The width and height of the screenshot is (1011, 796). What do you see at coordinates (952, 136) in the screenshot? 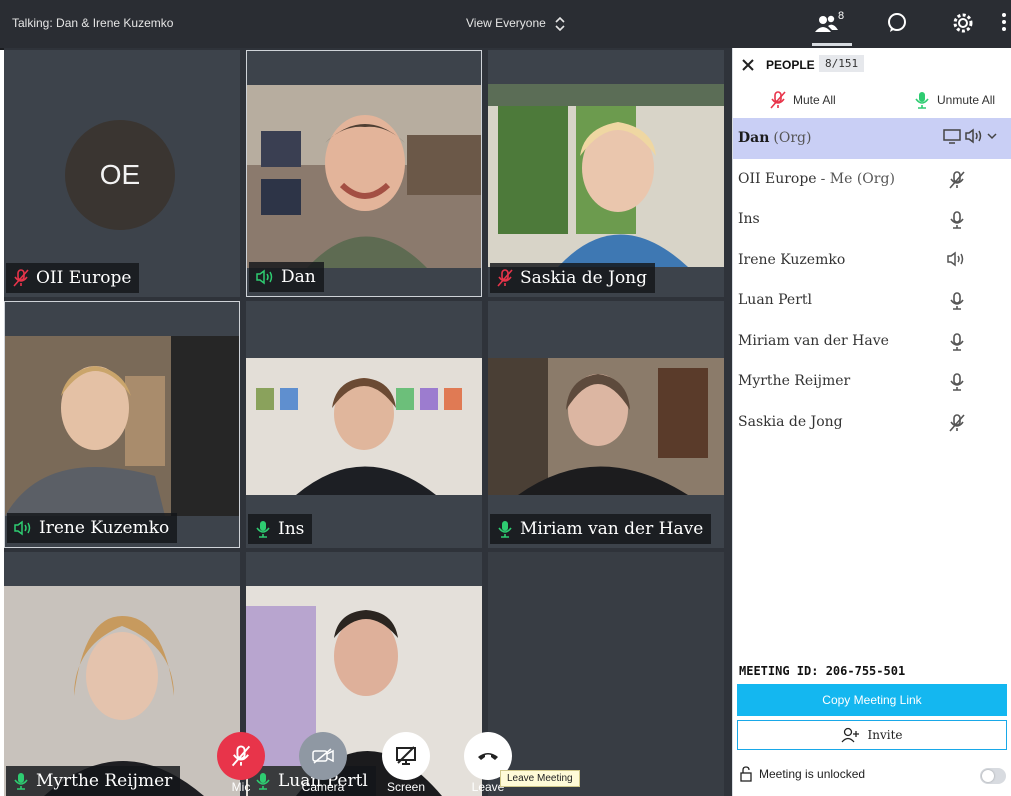
I see `screen-icon` at bounding box center [952, 136].